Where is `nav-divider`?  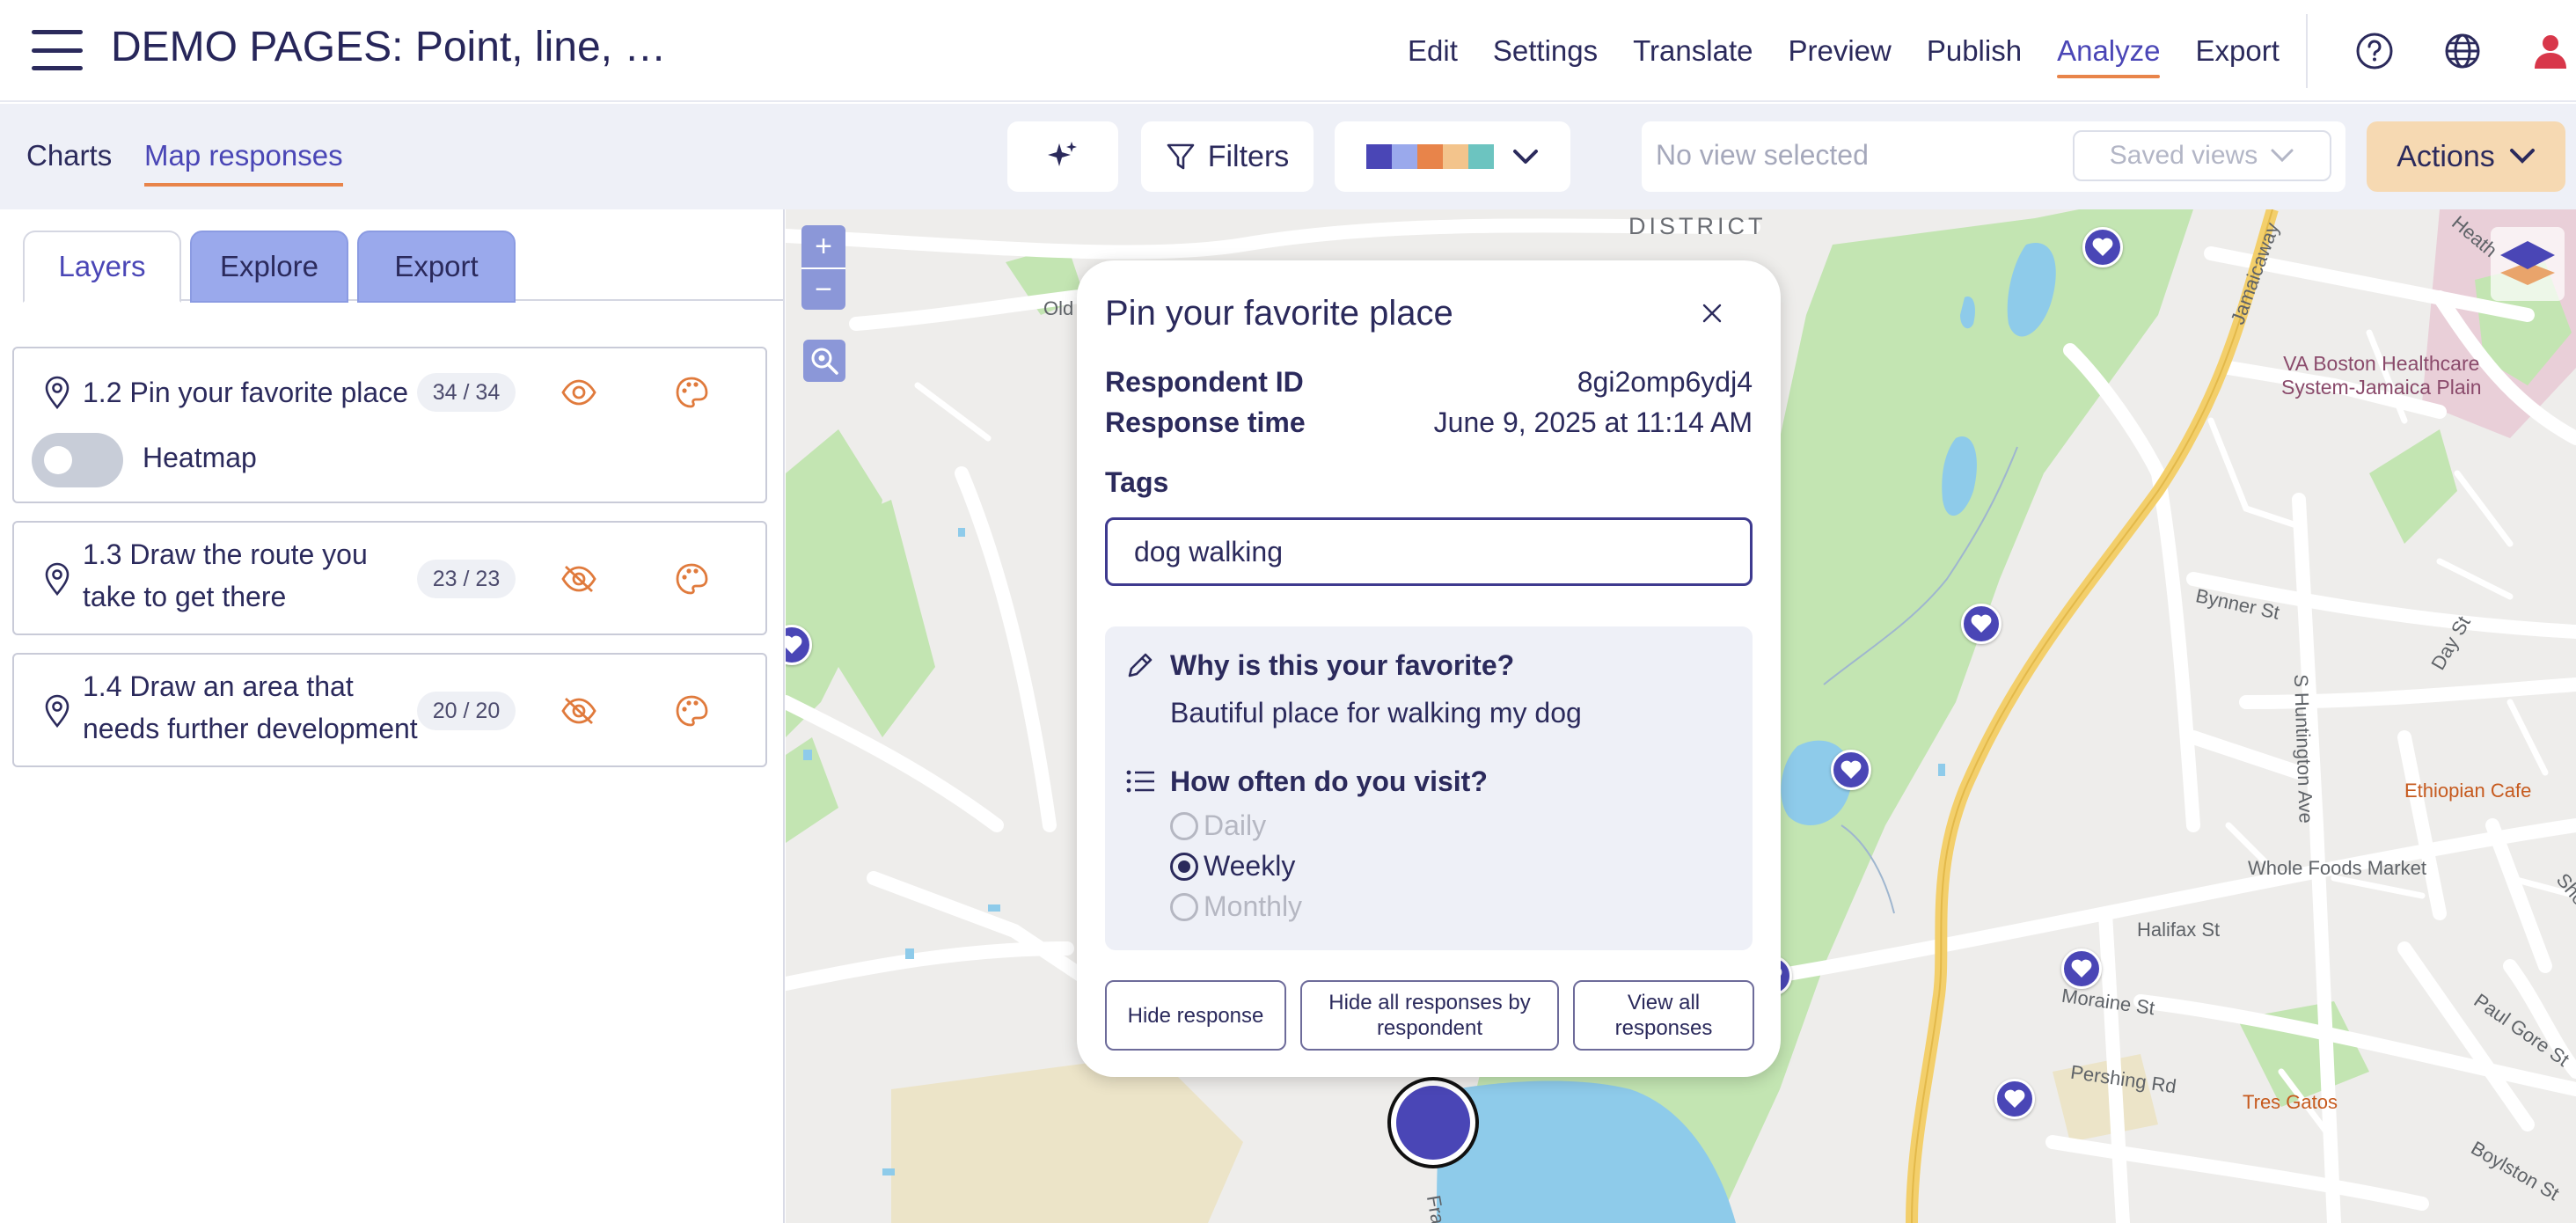
nav-divider is located at coordinates (2306, 51).